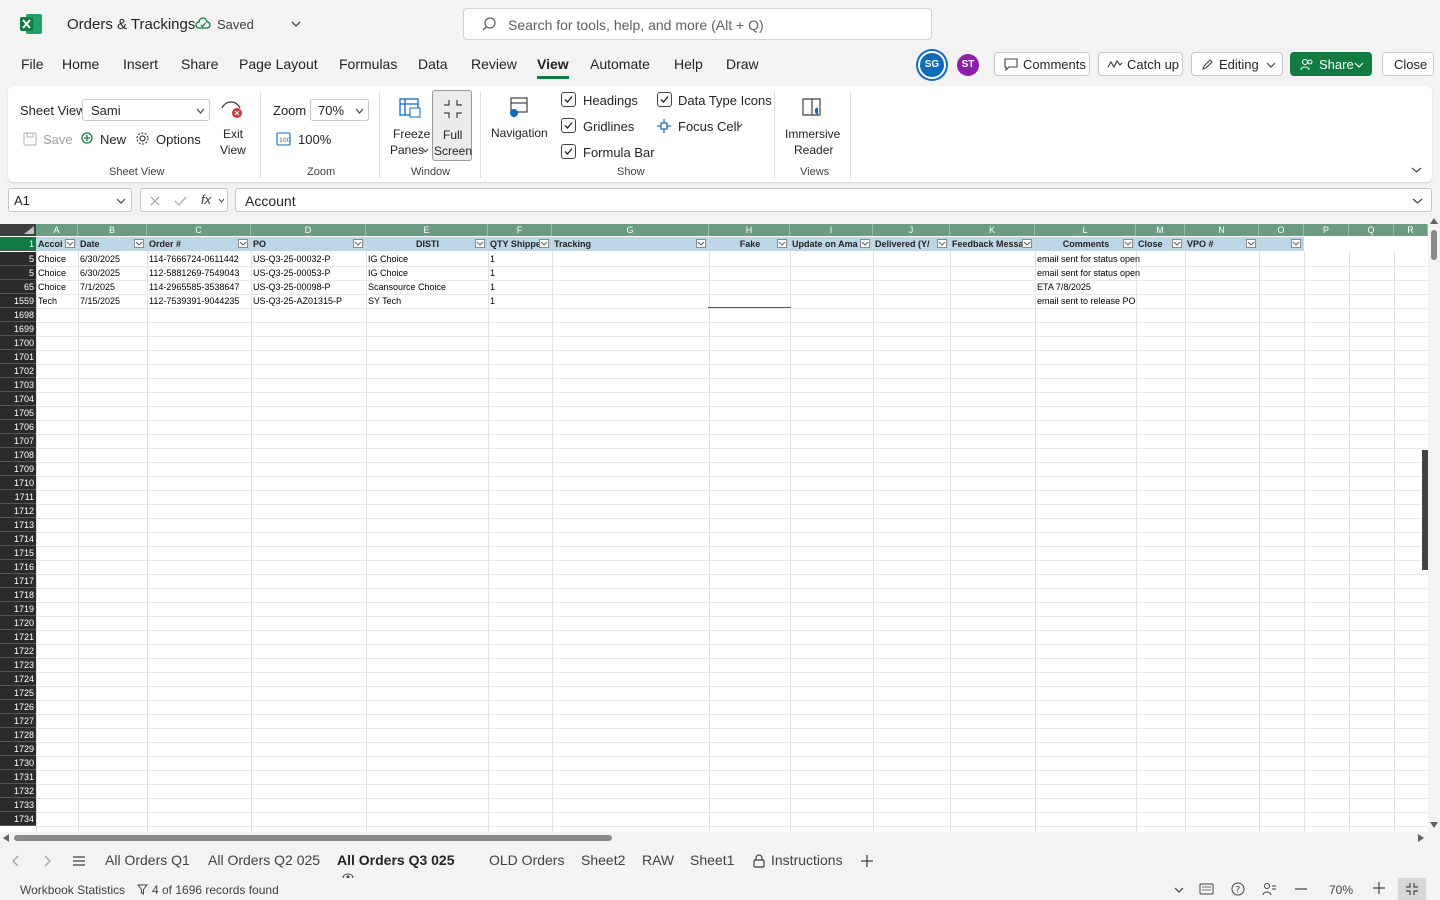  Describe the element at coordinates (18, 623) in the screenshot. I see `row-header: 1720` at that location.